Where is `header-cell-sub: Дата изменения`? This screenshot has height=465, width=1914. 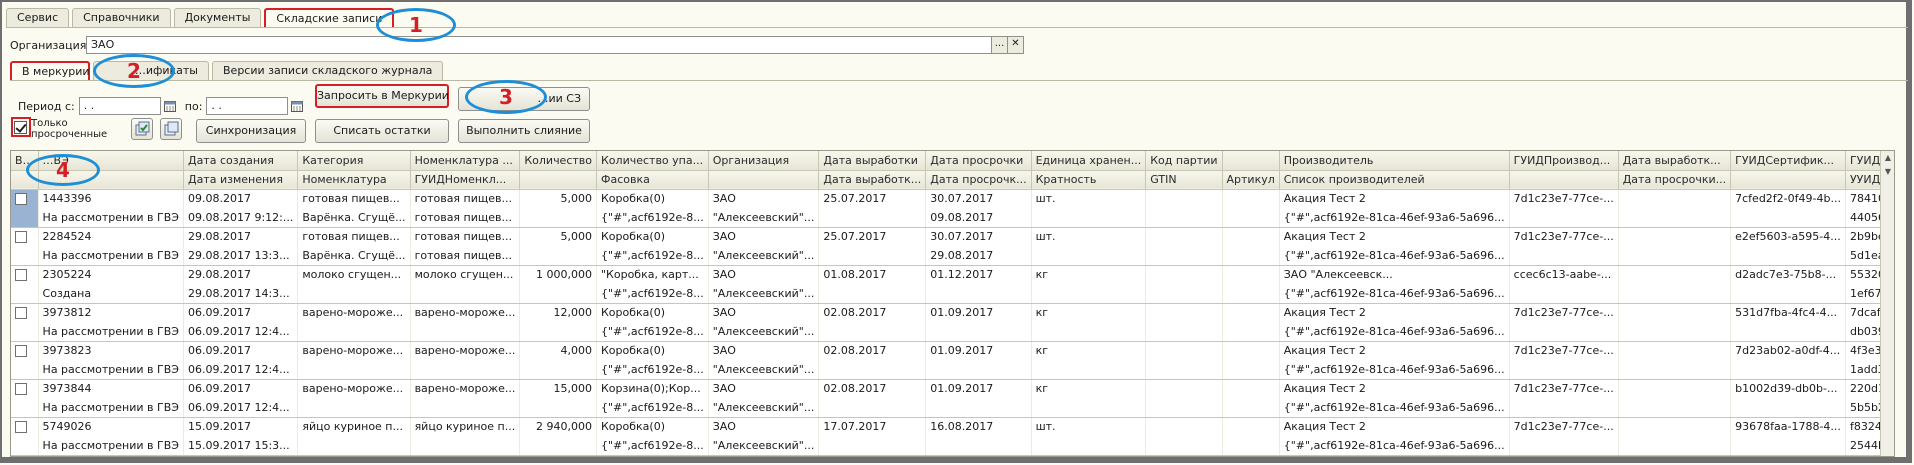 header-cell-sub: Дата изменения is located at coordinates (241, 180).